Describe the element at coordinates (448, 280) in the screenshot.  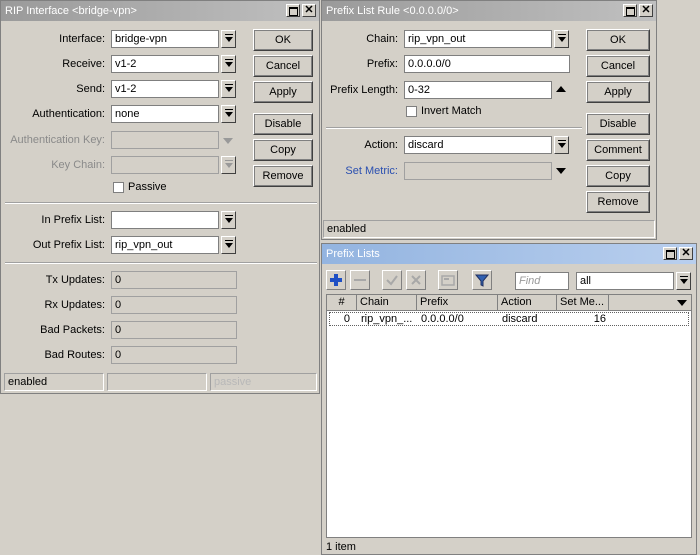
I see `comment-note-icon` at that location.